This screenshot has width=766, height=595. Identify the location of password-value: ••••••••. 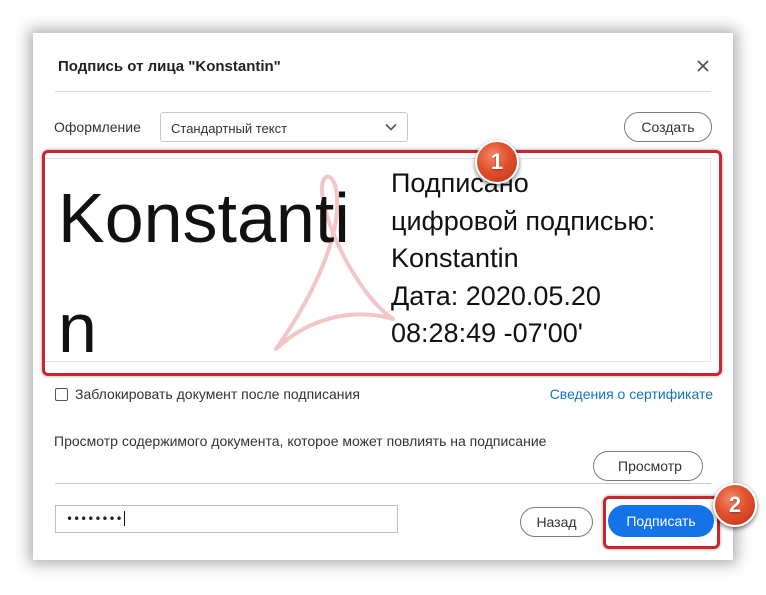
(94, 519).